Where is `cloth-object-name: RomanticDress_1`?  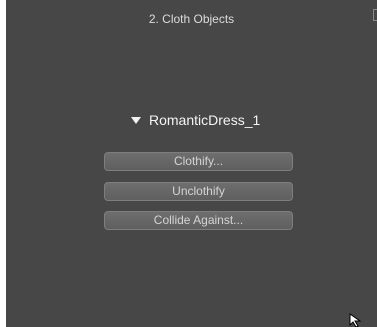 cloth-object-name: RomanticDress_1 is located at coordinates (205, 120).